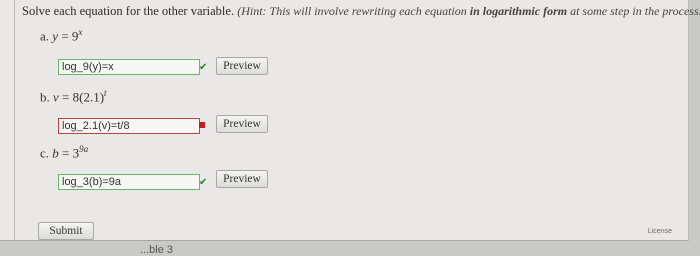 The width and height of the screenshot is (700, 256). I want to click on problem-letter: c., so click(45, 153).